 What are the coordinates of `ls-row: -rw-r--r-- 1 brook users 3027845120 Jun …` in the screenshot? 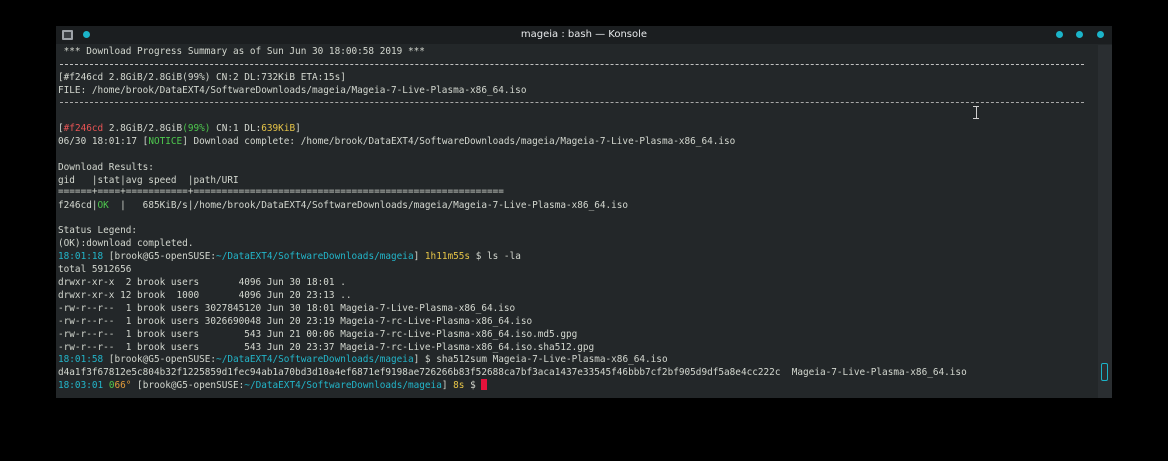 It's located at (287, 308).